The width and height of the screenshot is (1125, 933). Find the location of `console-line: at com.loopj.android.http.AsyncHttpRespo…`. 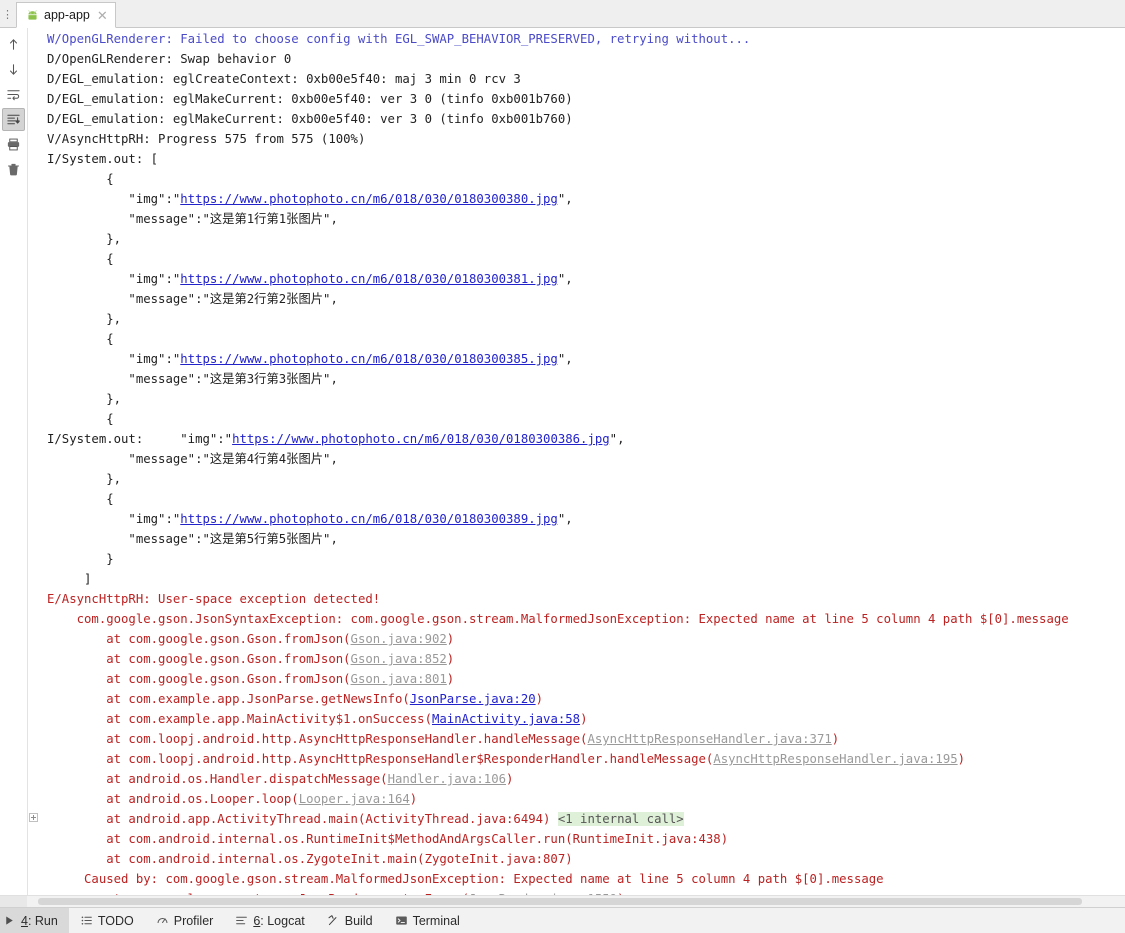

console-line: at com.loopj.android.http.AsyncHttpRespo… is located at coordinates (582, 759).